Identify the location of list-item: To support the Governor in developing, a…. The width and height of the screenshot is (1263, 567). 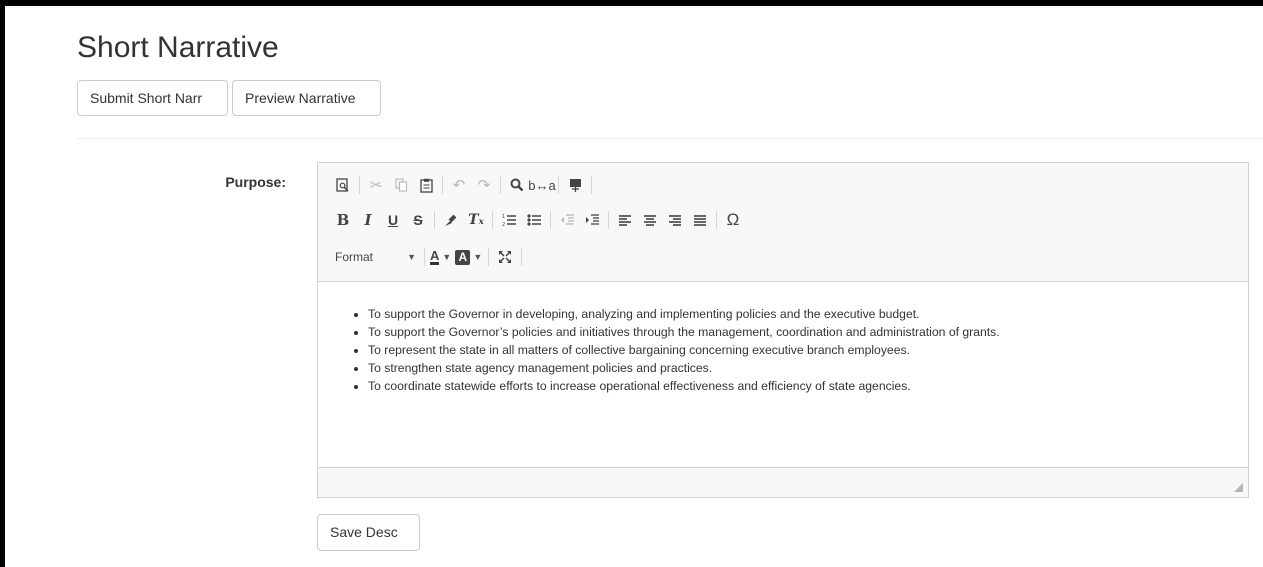
(684, 314).